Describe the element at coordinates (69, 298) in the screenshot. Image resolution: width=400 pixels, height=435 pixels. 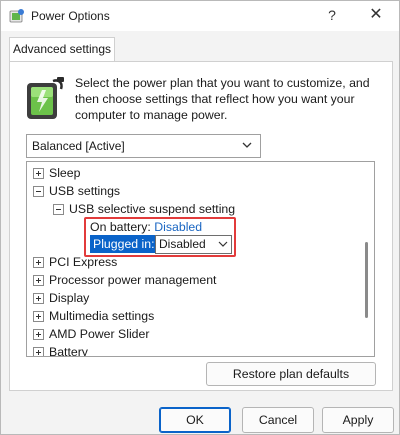
I see `tree-item-label: Display` at that location.